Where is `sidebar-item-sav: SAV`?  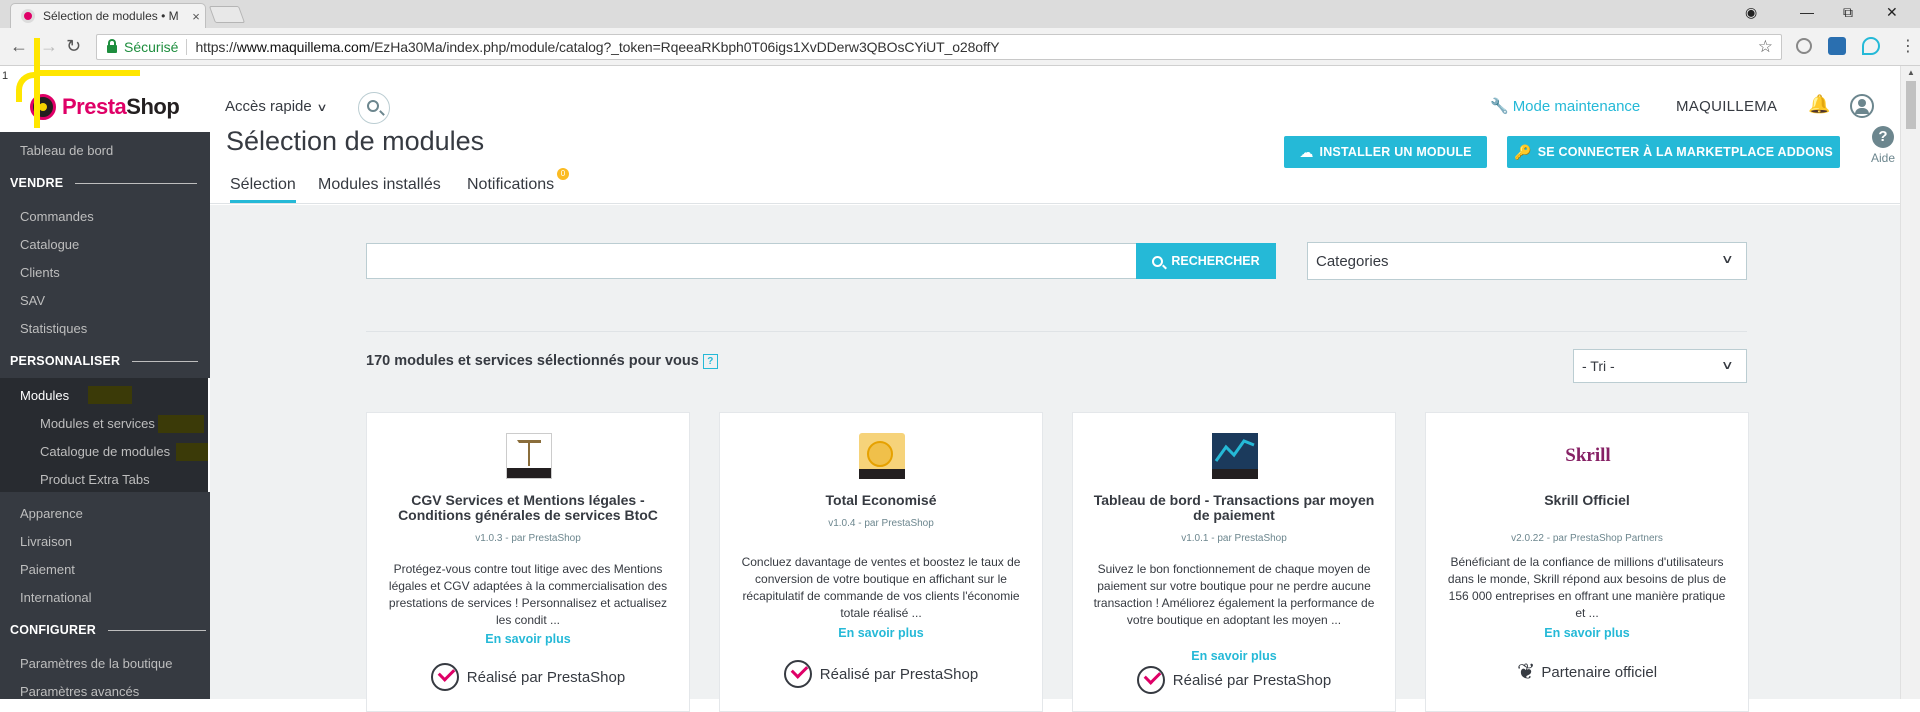 sidebar-item-sav: SAV is located at coordinates (32, 300).